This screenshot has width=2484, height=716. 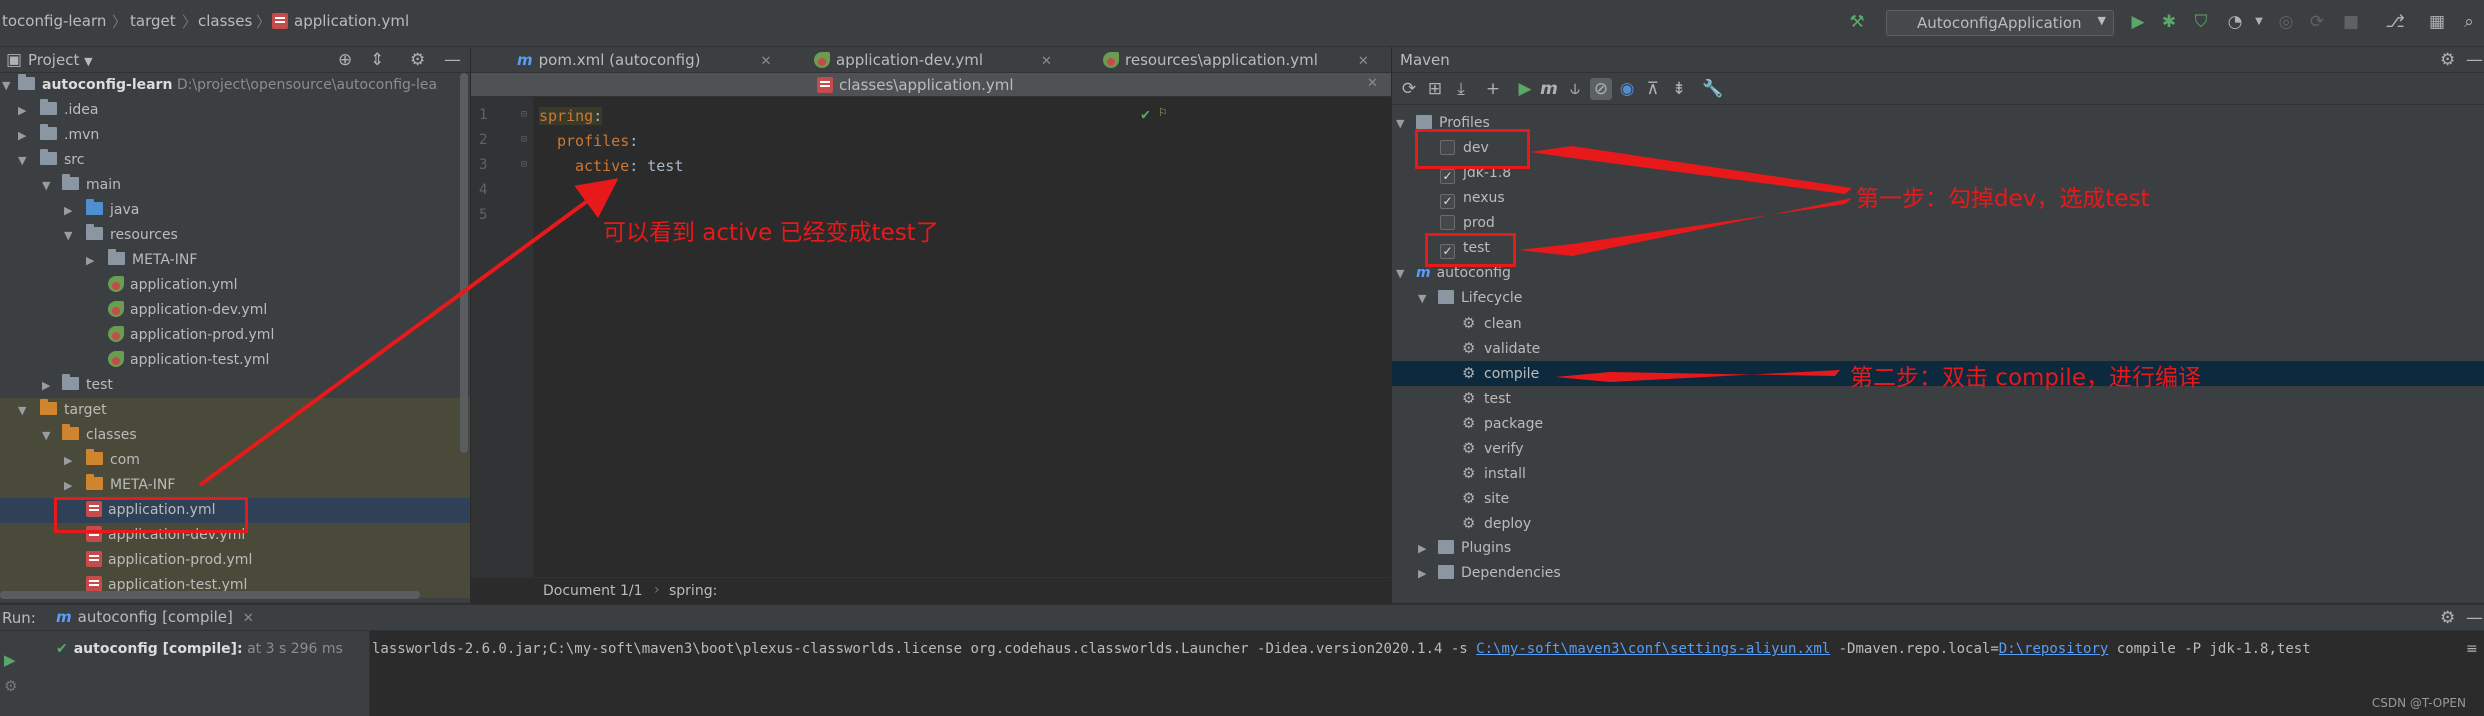 What do you see at coordinates (644, 60) in the screenshot?
I see `tab-pom-xml: m pom.xml (autoconfig) ✕` at bounding box center [644, 60].